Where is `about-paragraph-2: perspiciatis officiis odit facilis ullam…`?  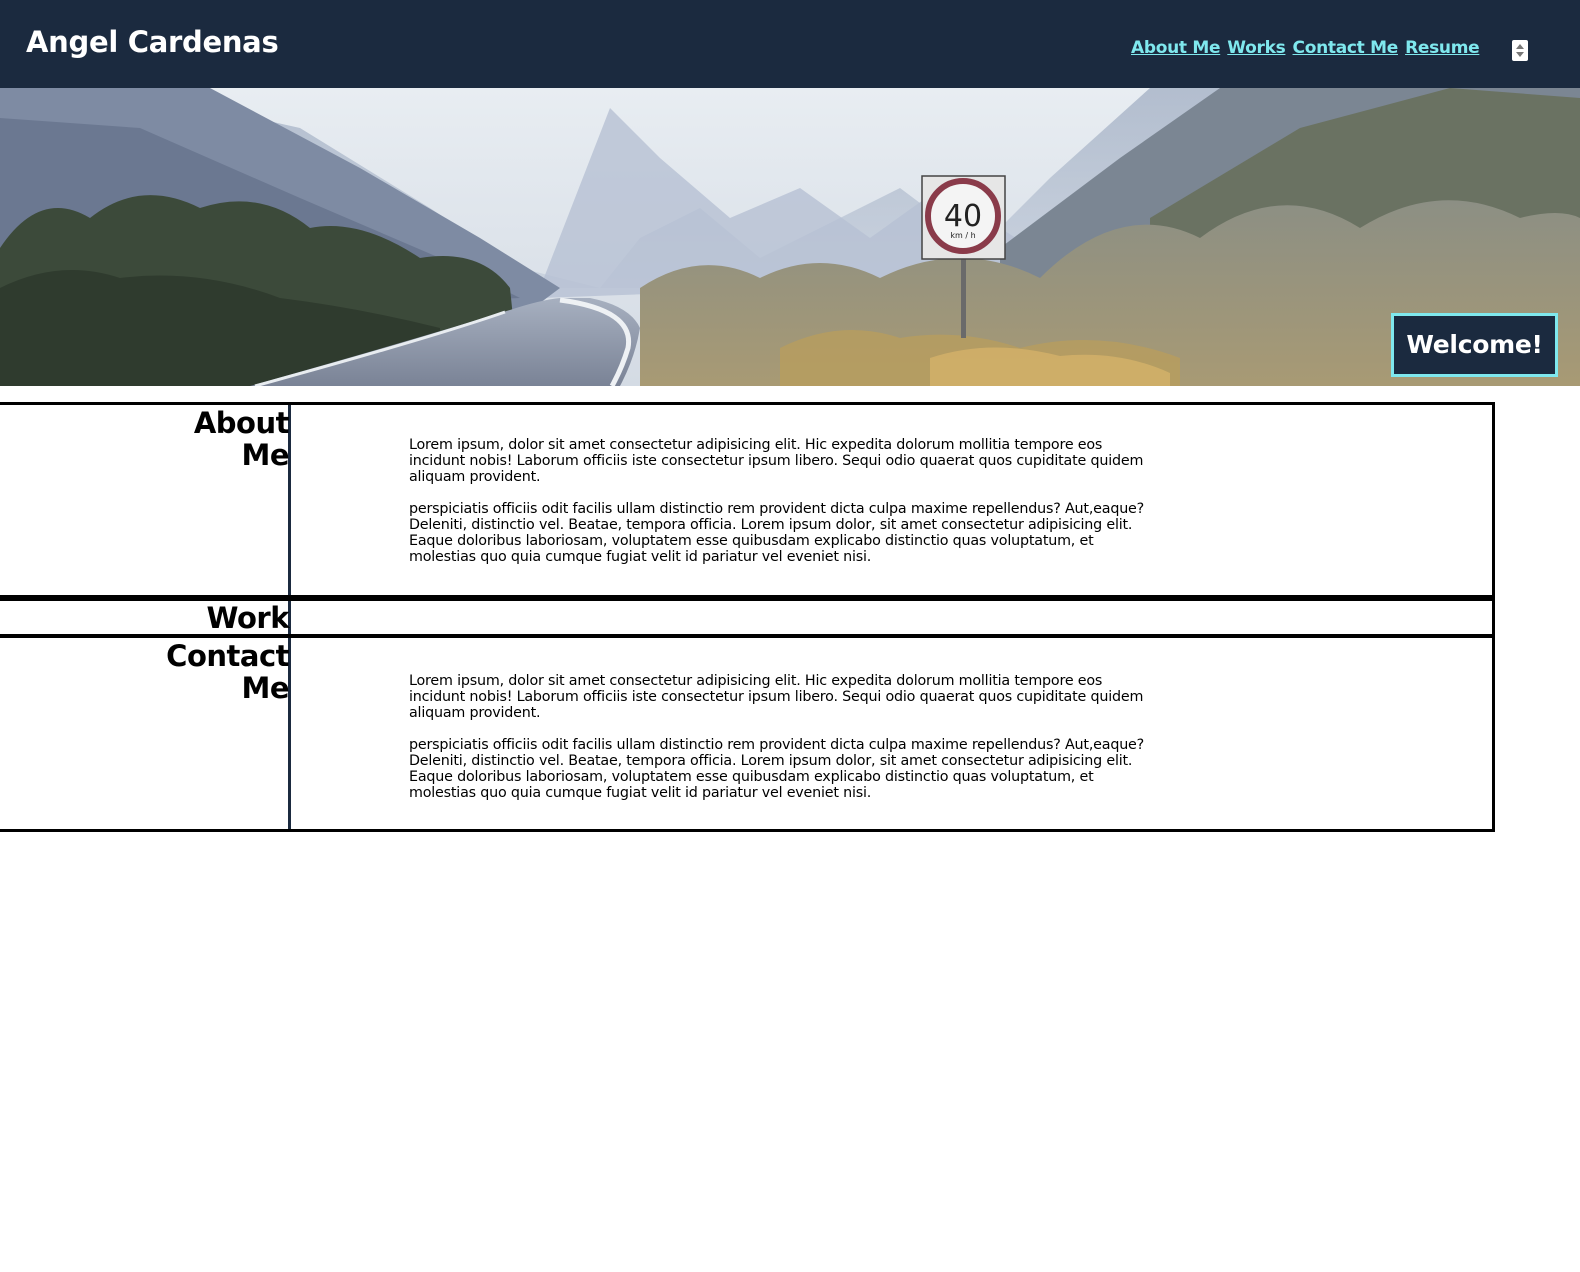
about-paragraph-2: perspiciatis officiis odit facilis ullam… is located at coordinates (777, 533).